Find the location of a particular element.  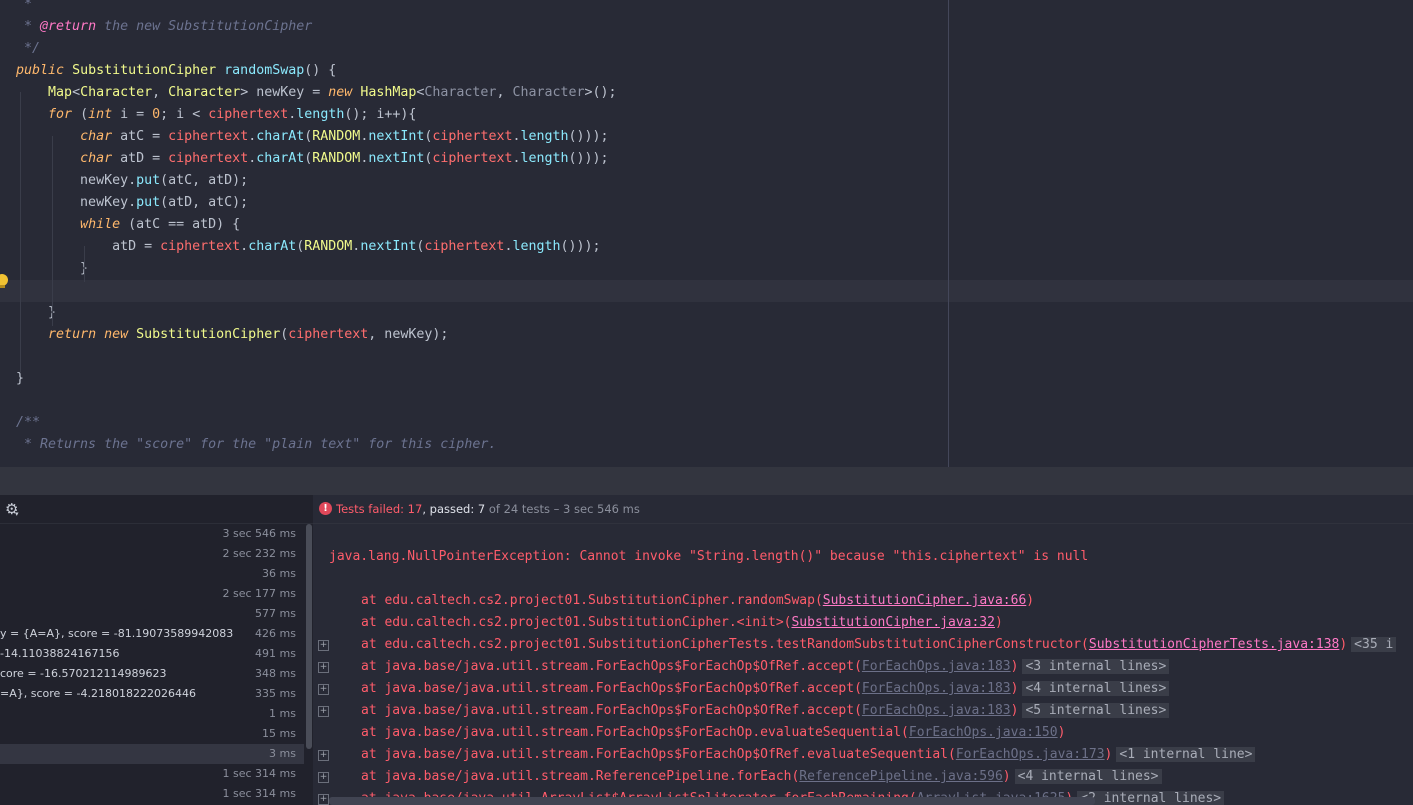

code-token-call: length is located at coordinates (536, 246).